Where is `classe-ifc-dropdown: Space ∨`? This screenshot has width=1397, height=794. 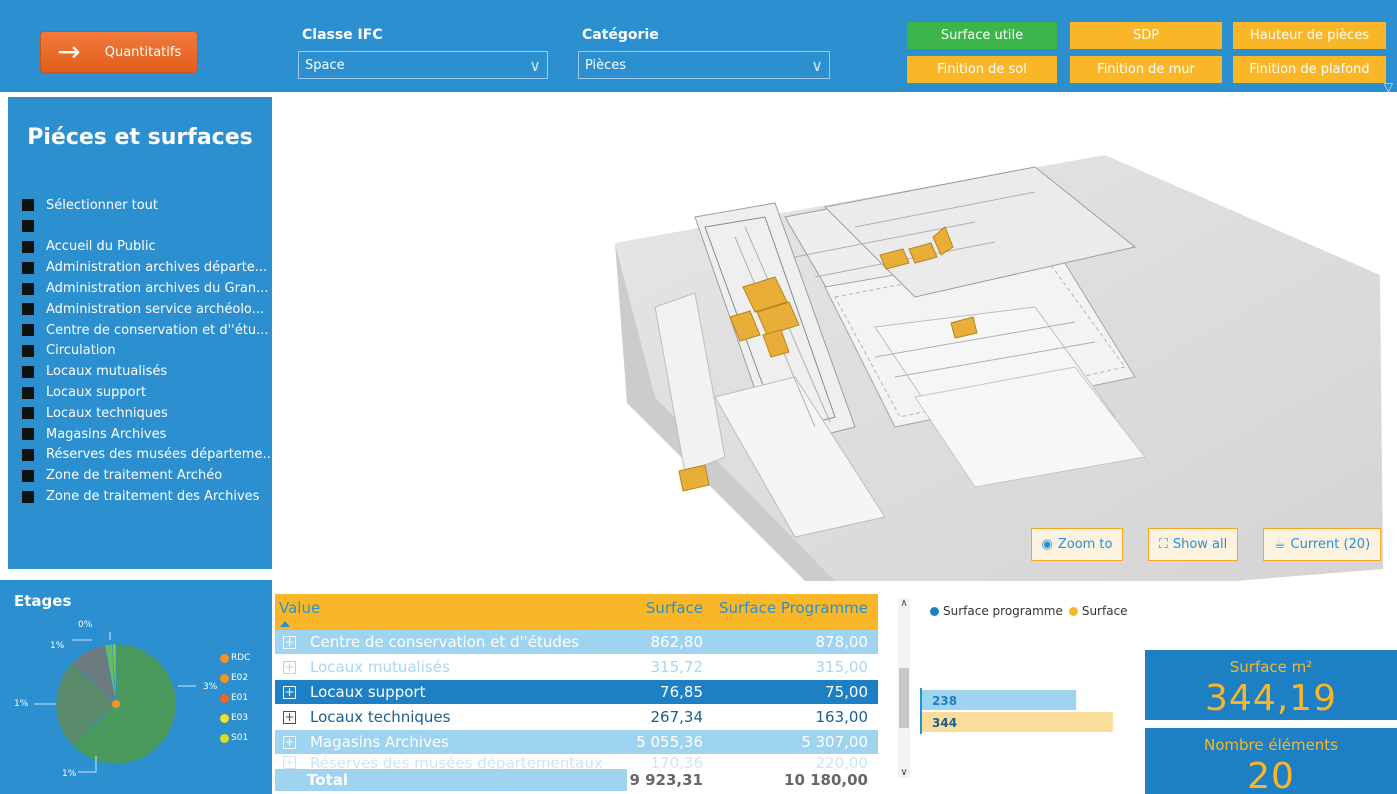 classe-ifc-dropdown: Space ∨ is located at coordinates (423, 65).